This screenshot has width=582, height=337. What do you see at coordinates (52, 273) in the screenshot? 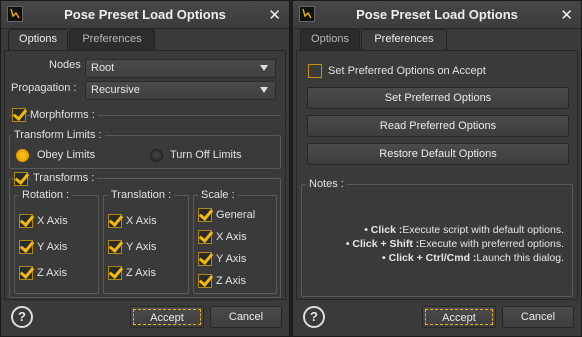
I see `rotation-z-label: Z Axis` at bounding box center [52, 273].